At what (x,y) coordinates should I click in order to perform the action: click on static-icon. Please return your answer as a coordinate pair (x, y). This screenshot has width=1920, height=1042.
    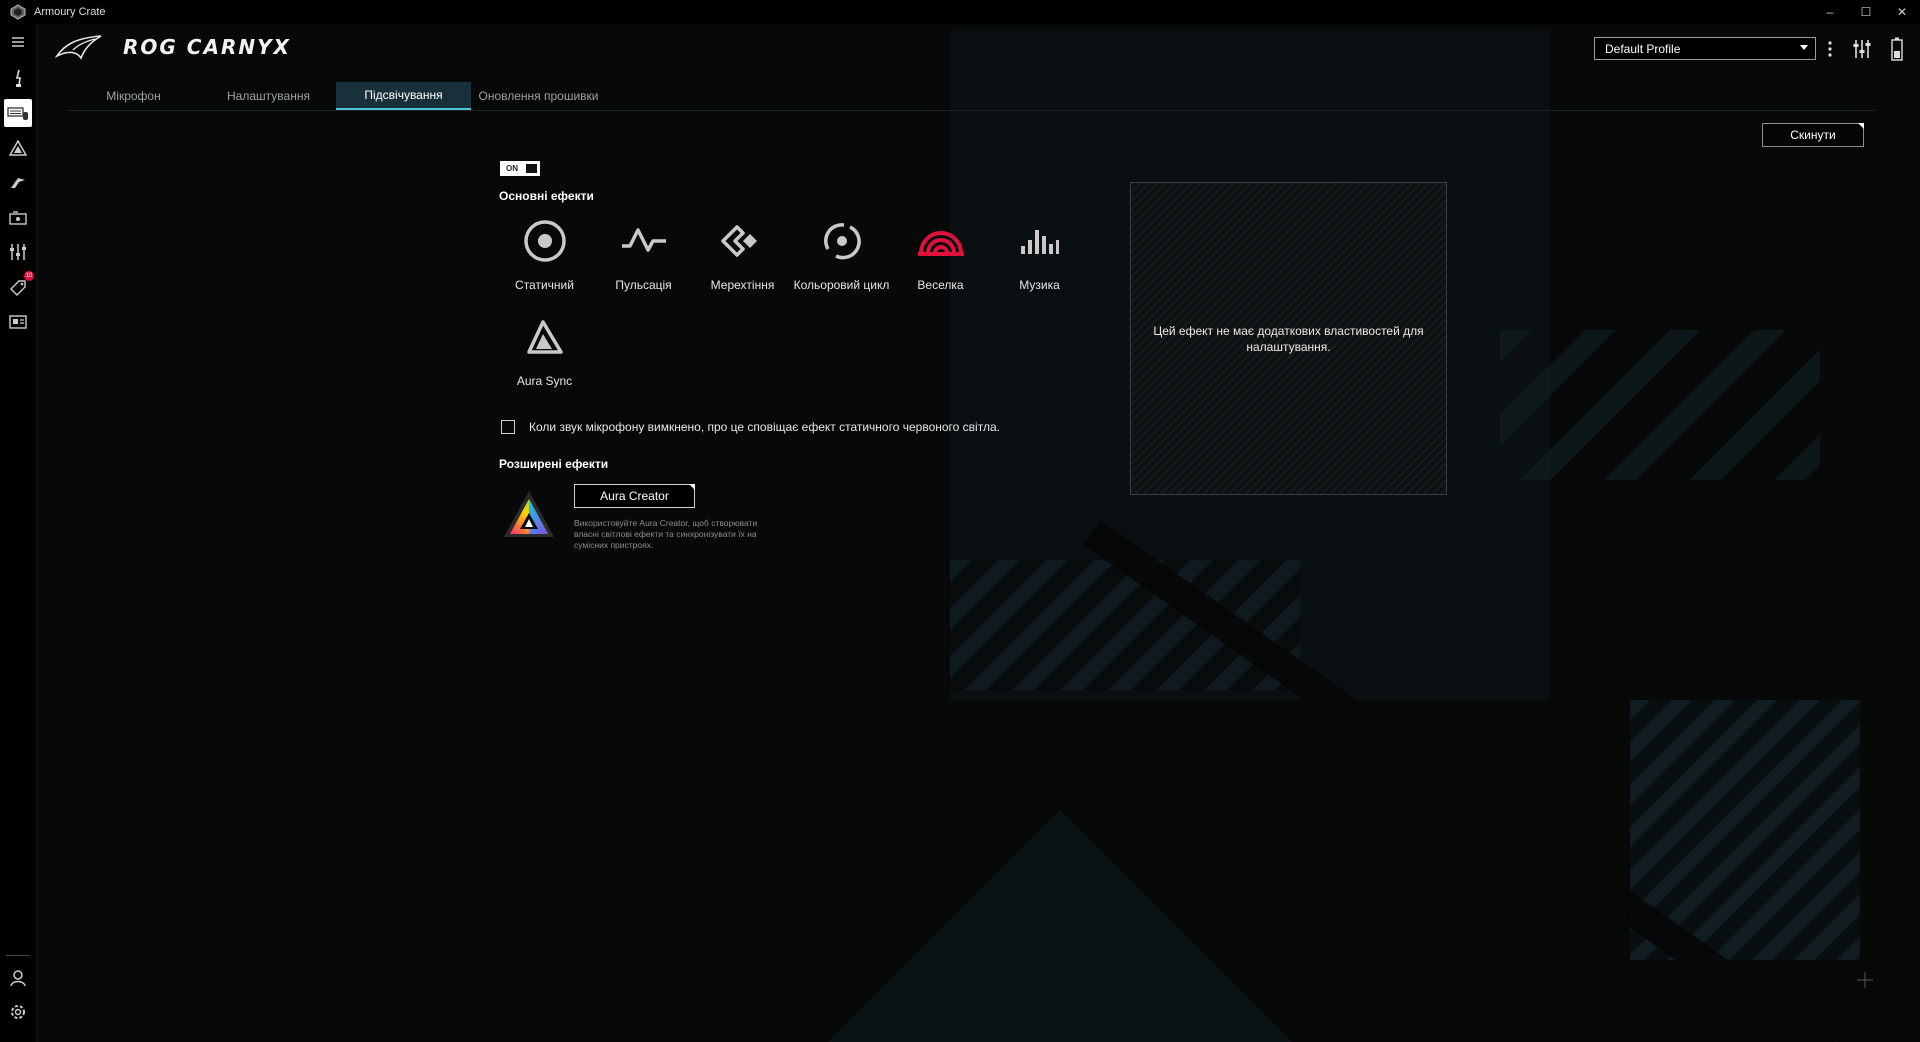
    Looking at the image, I should click on (544, 241).